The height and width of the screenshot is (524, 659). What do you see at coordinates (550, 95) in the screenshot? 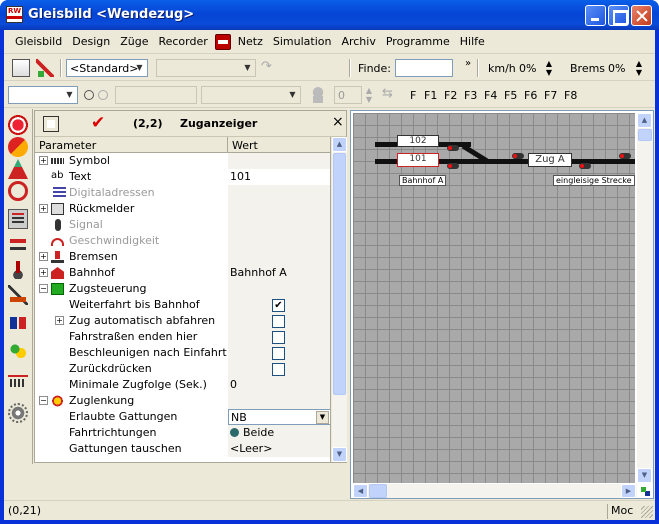
I see `fkey-f7: F7` at bounding box center [550, 95].